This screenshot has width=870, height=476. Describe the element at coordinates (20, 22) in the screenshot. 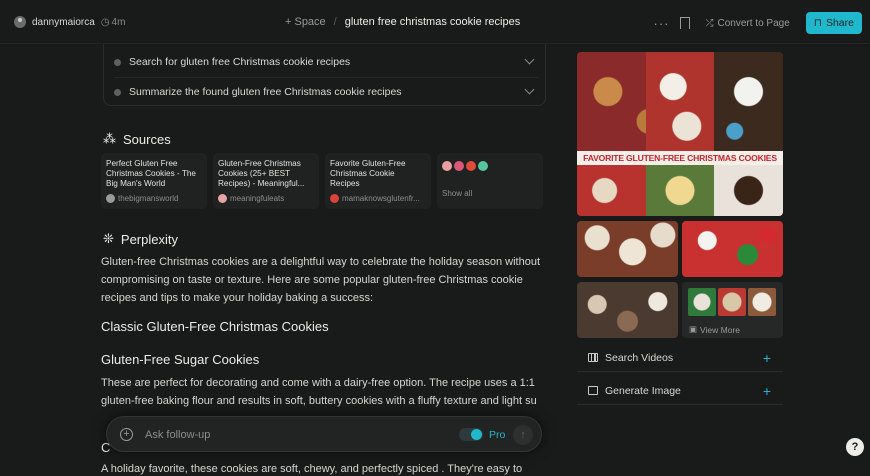

I see `user-avatar-icon` at that location.